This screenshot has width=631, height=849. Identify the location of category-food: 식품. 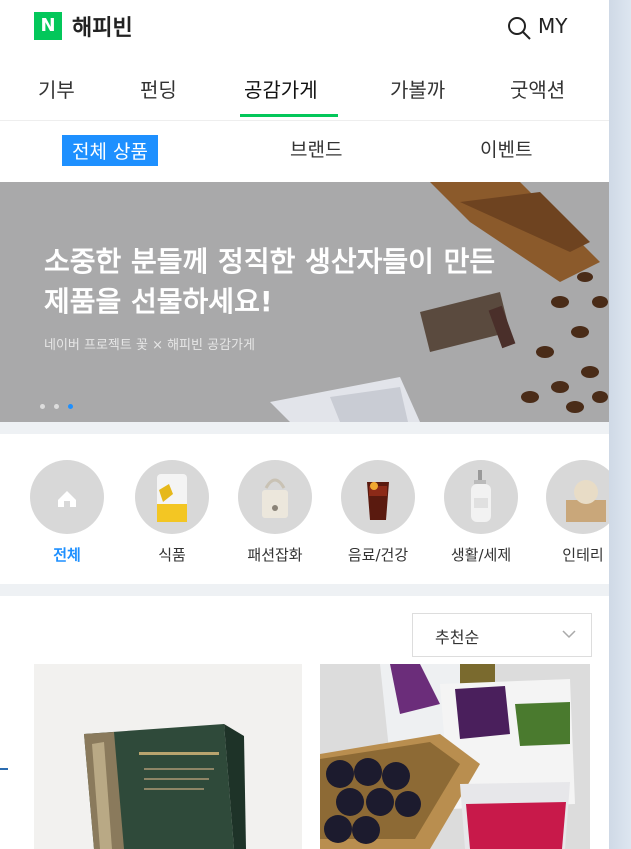
(172, 512).